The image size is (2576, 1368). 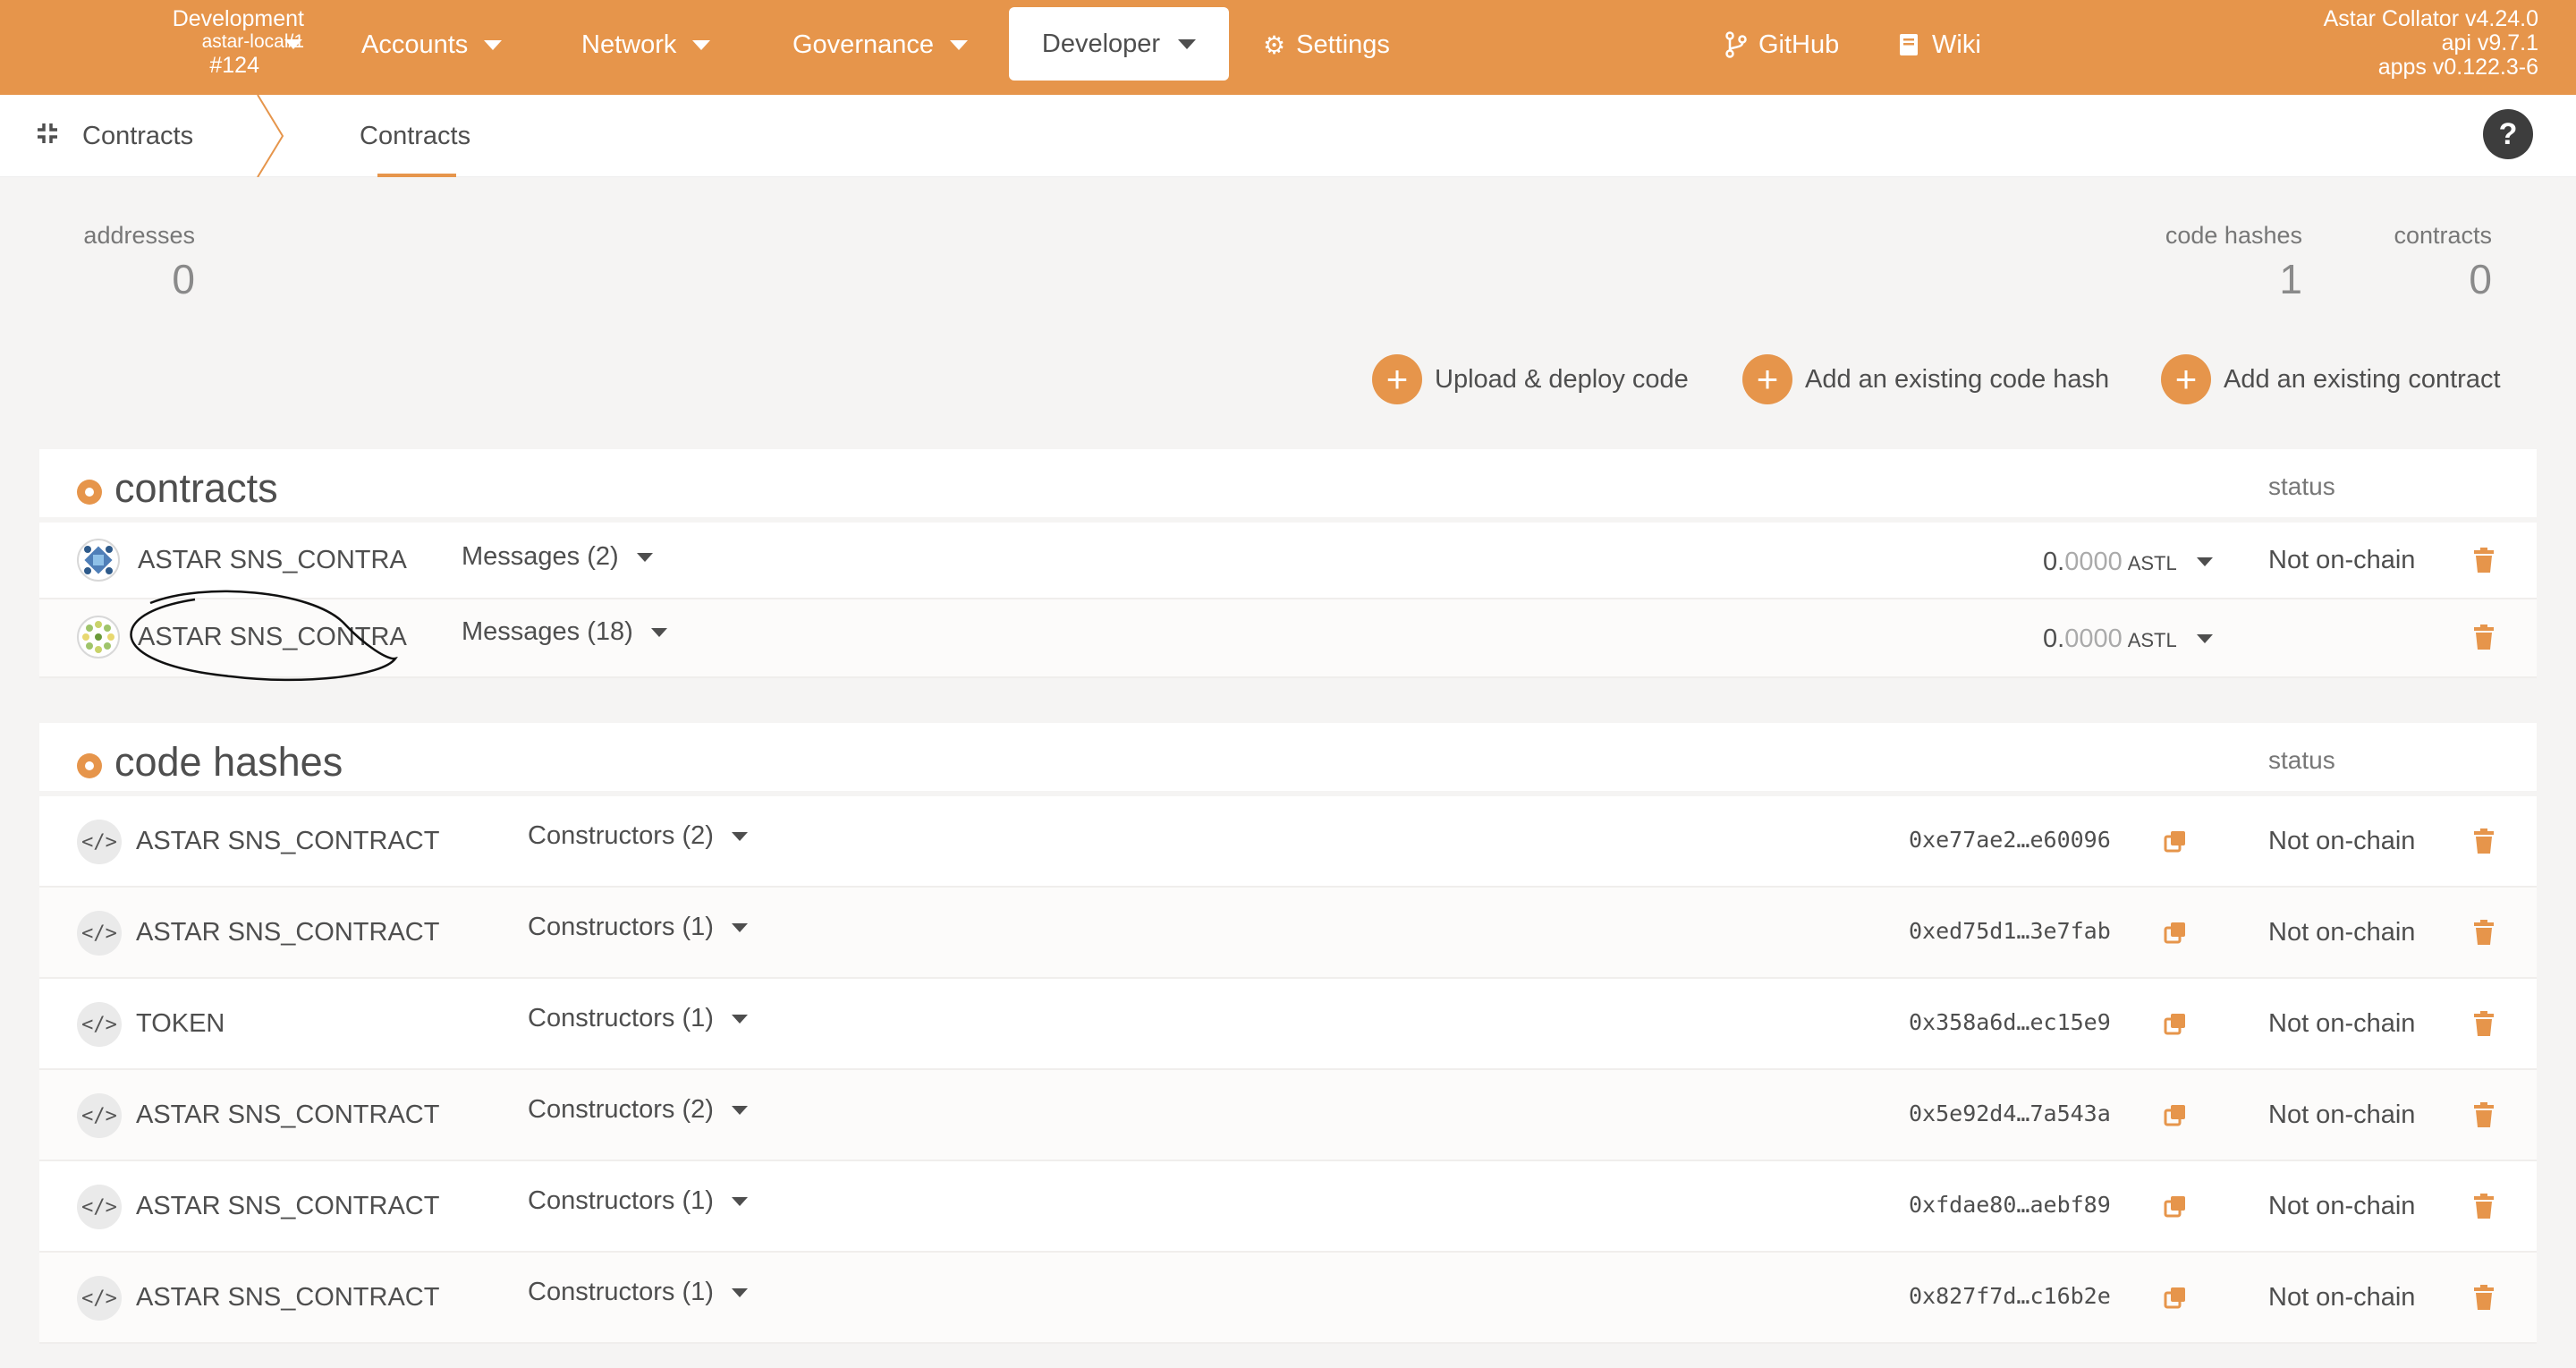 I want to click on contracts-status-header: status, so click(x=2301, y=486).